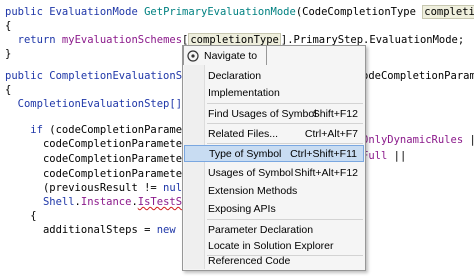 This screenshot has width=474, height=276. What do you see at coordinates (231, 55) in the screenshot?
I see `menu-title: Navigate to` at bounding box center [231, 55].